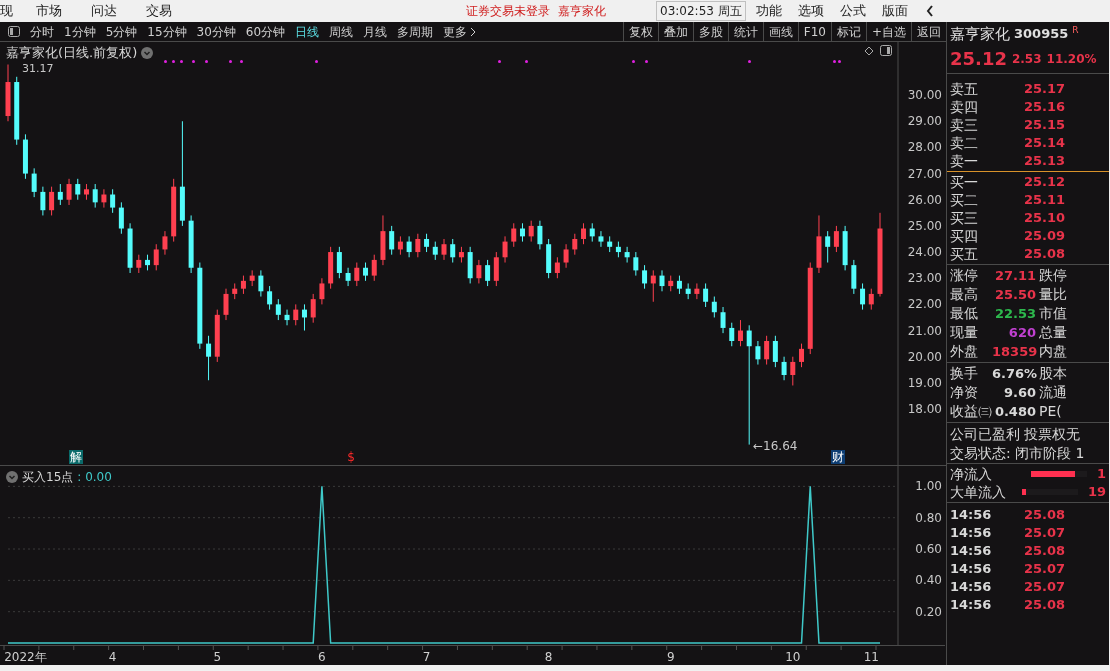 The width and height of the screenshot is (1110, 671). What do you see at coordinates (964, 392) in the screenshot?
I see `stat-label: 净资` at bounding box center [964, 392].